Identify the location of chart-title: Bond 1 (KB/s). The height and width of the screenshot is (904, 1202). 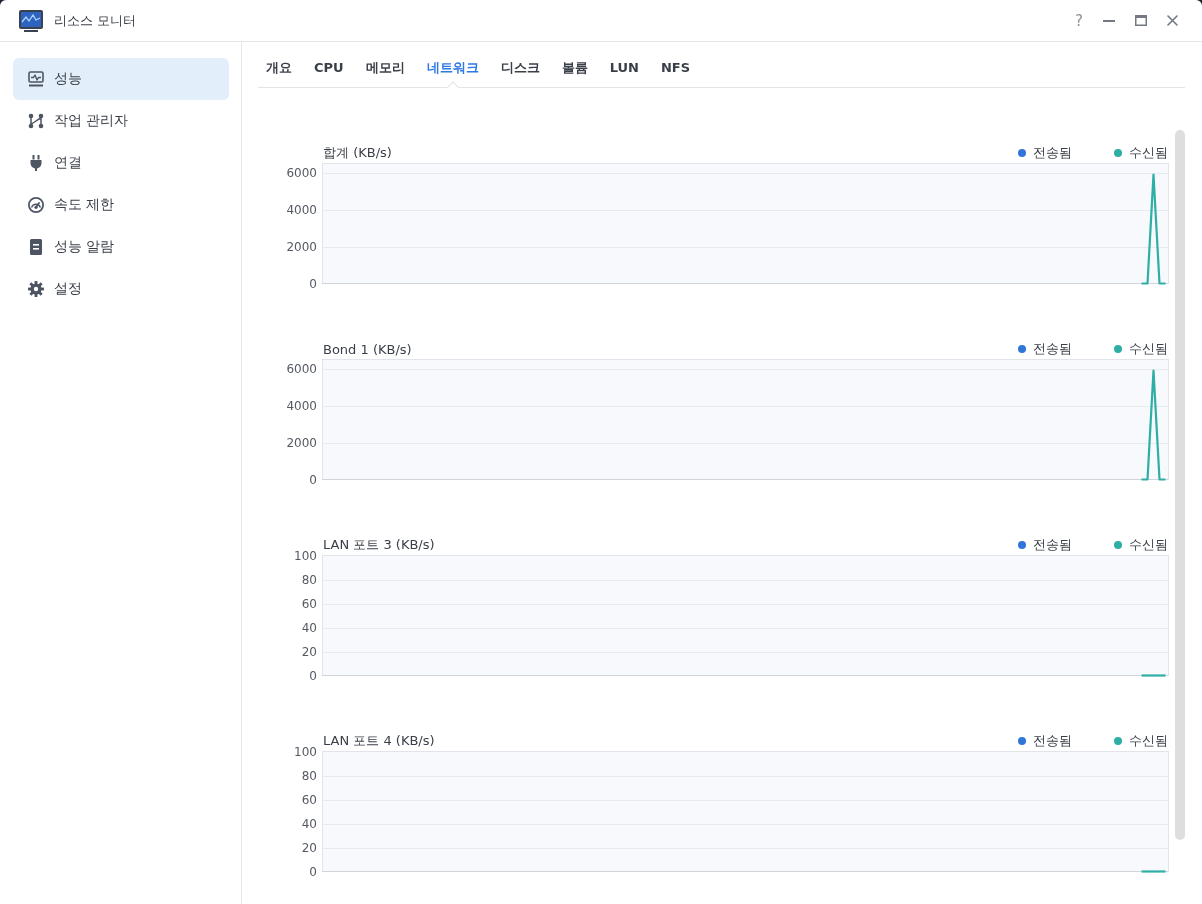
(367, 349).